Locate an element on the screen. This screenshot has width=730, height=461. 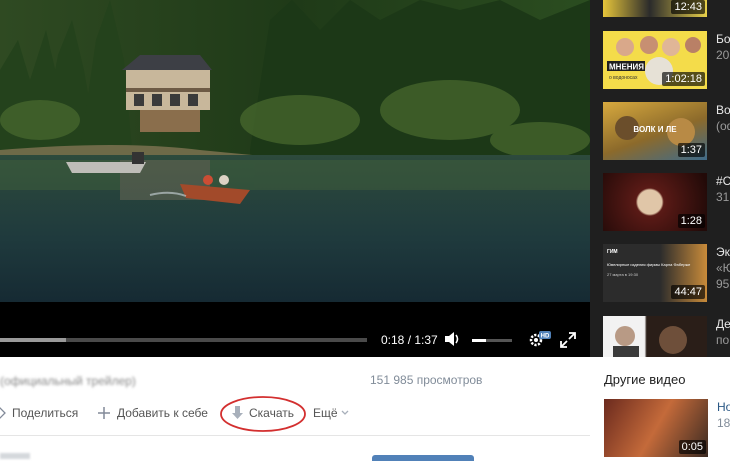
related-video-item: МНЕНИЯ о водоносах 1:02:18 Бо 20 is located at coordinates (666, 61).